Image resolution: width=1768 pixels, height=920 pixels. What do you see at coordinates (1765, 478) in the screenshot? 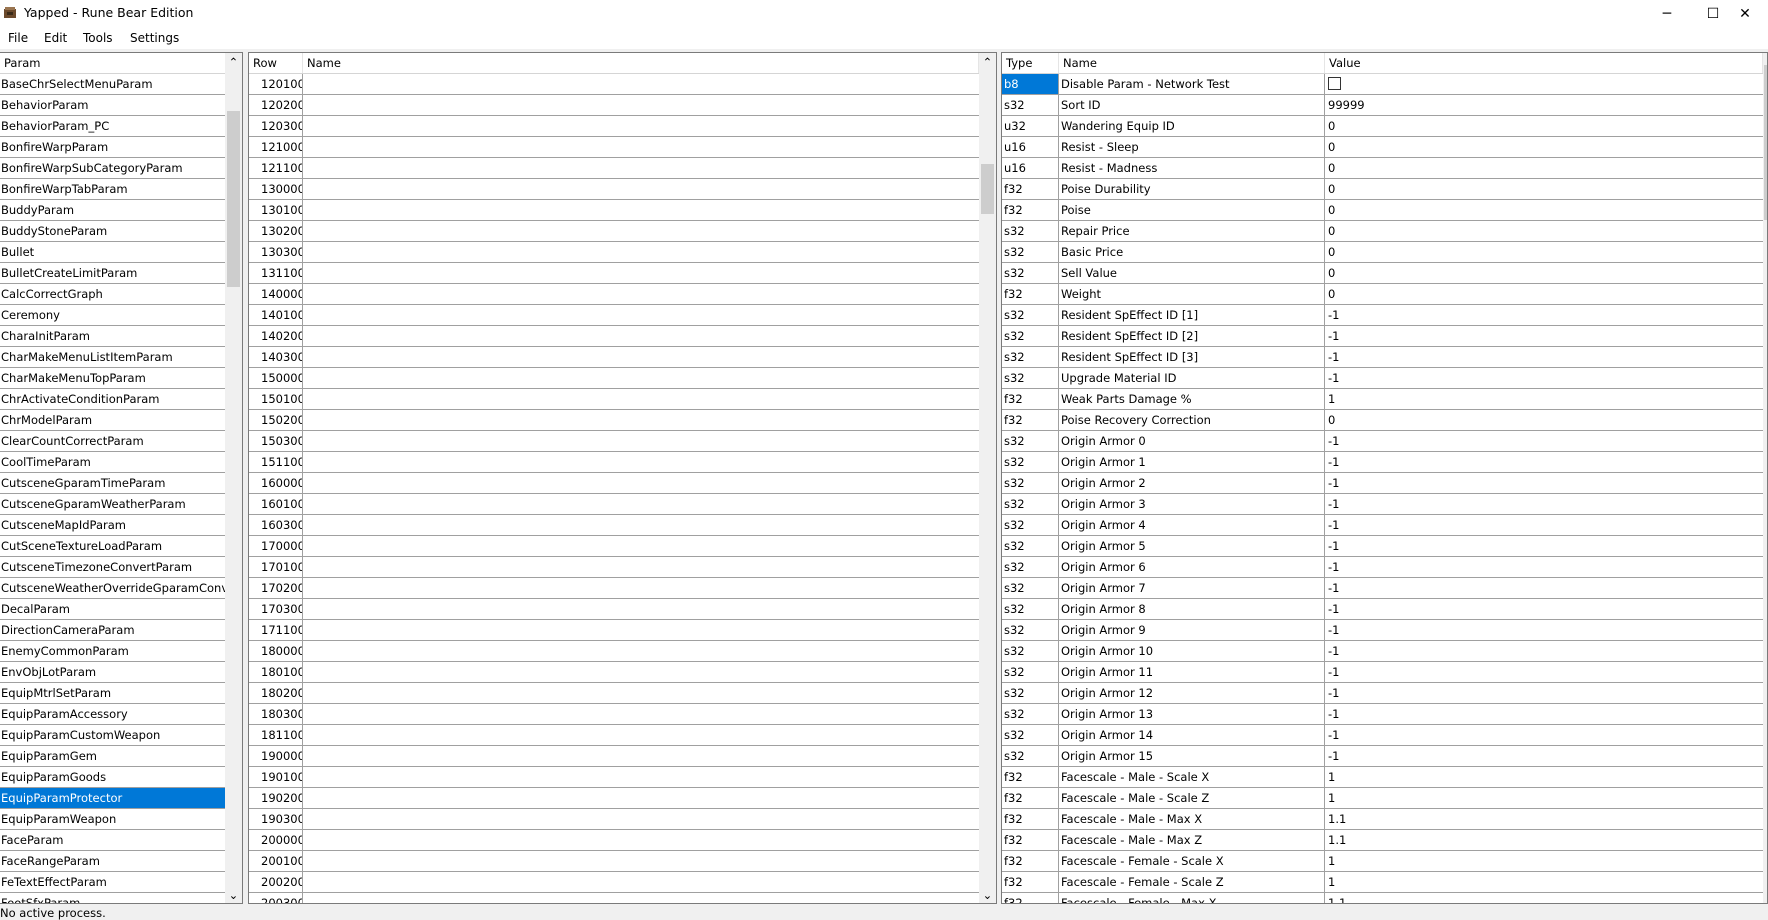
I see `fields-scrollbar` at bounding box center [1765, 478].